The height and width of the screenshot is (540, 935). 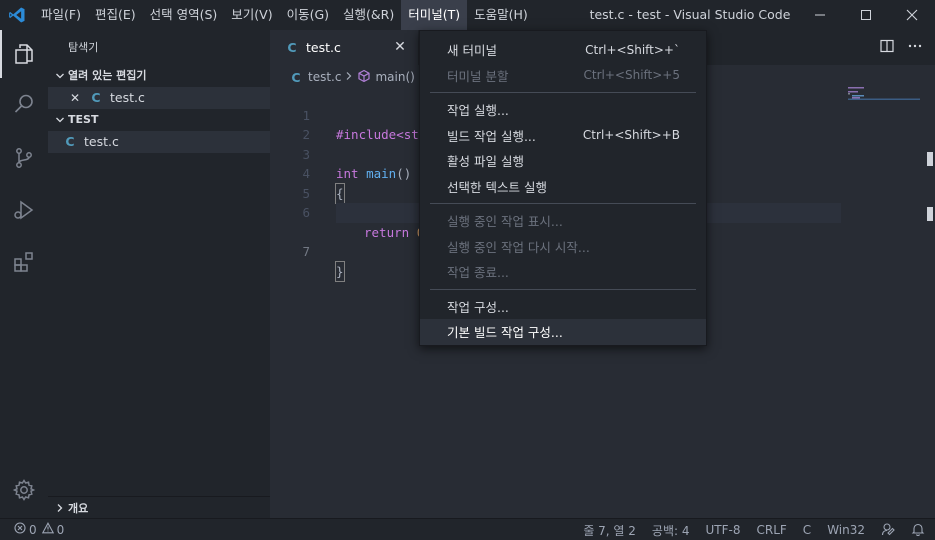 What do you see at coordinates (631, 135) in the screenshot?
I see `menu-item-shortcut: Ctrl+<Shift>+B` at bounding box center [631, 135].